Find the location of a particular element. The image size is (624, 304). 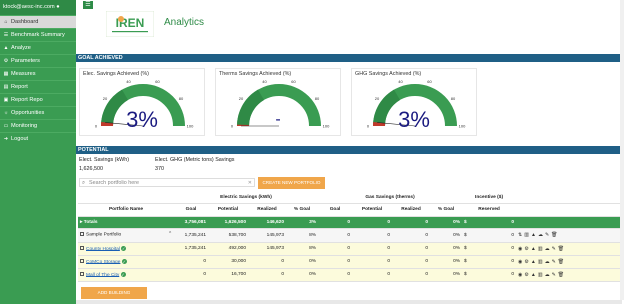

file-icon: ▤ is located at coordinates (6, 87).